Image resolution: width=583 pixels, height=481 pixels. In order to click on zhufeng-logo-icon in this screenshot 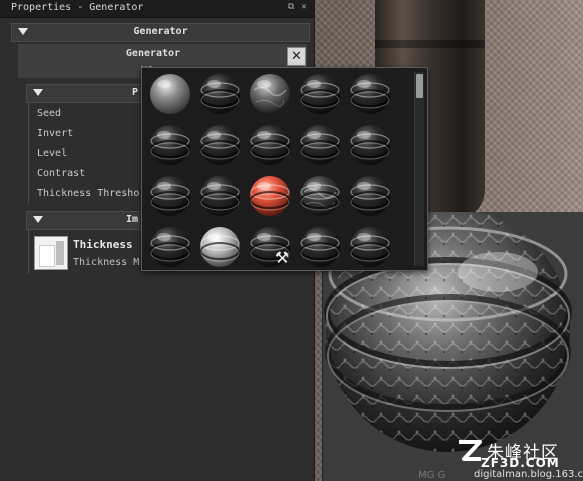, I will do `click(470, 450)`.